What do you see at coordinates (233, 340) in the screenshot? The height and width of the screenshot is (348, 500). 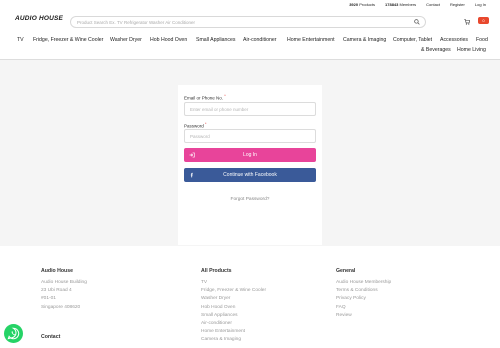 I see `footer-link: Camera & Imaging` at bounding box center [233, 340].